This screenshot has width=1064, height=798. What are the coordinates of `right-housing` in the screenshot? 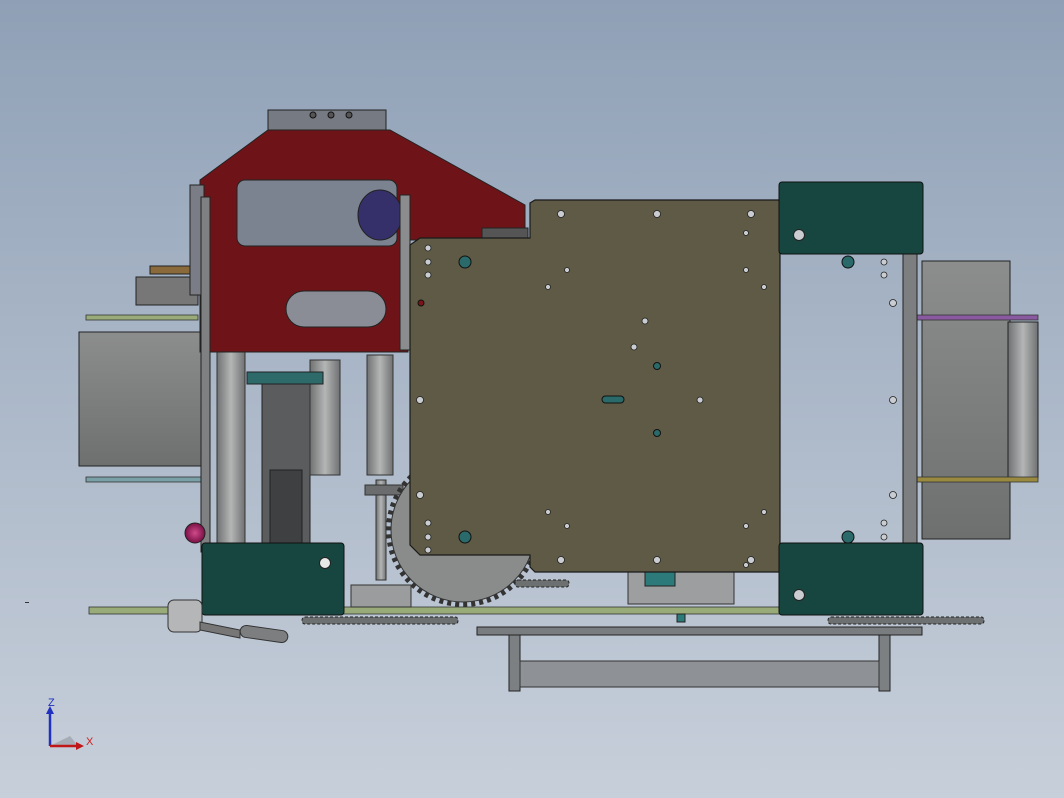 It's located at (980, 400).